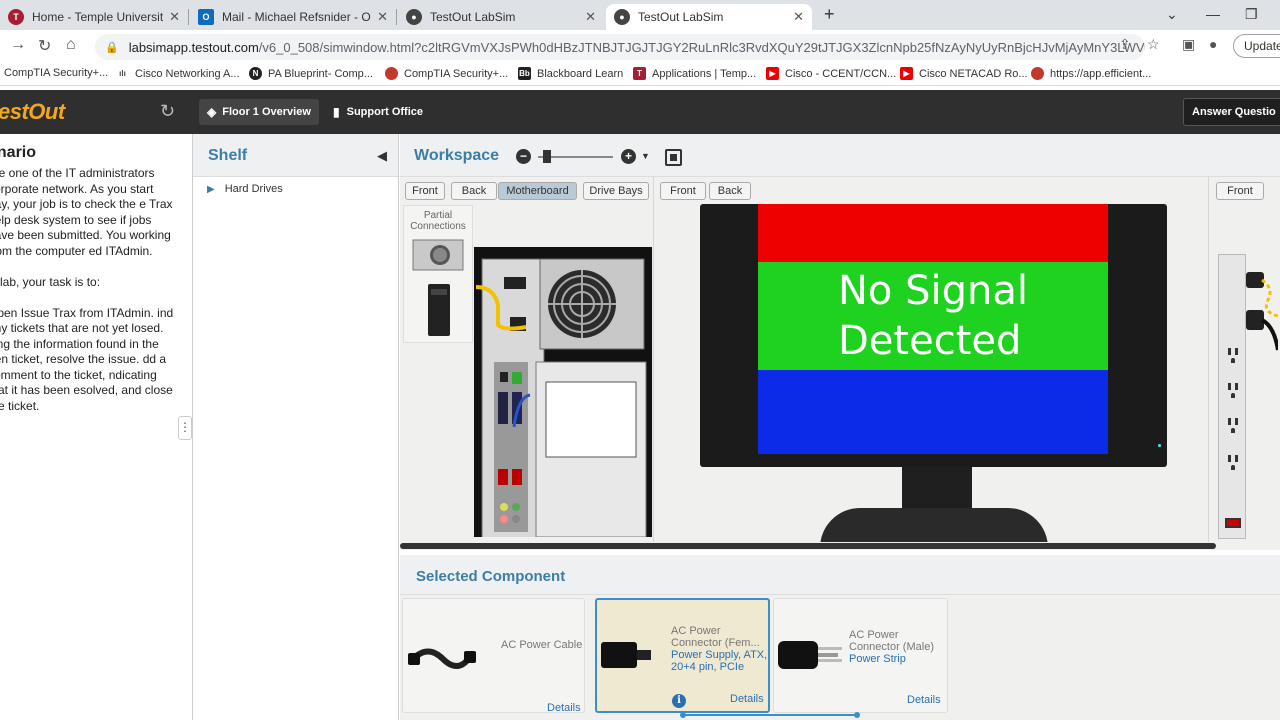 The height and width of the screenshot is (720, 1280). I want to click on fit-to-screen-icon, so click(673, 157).